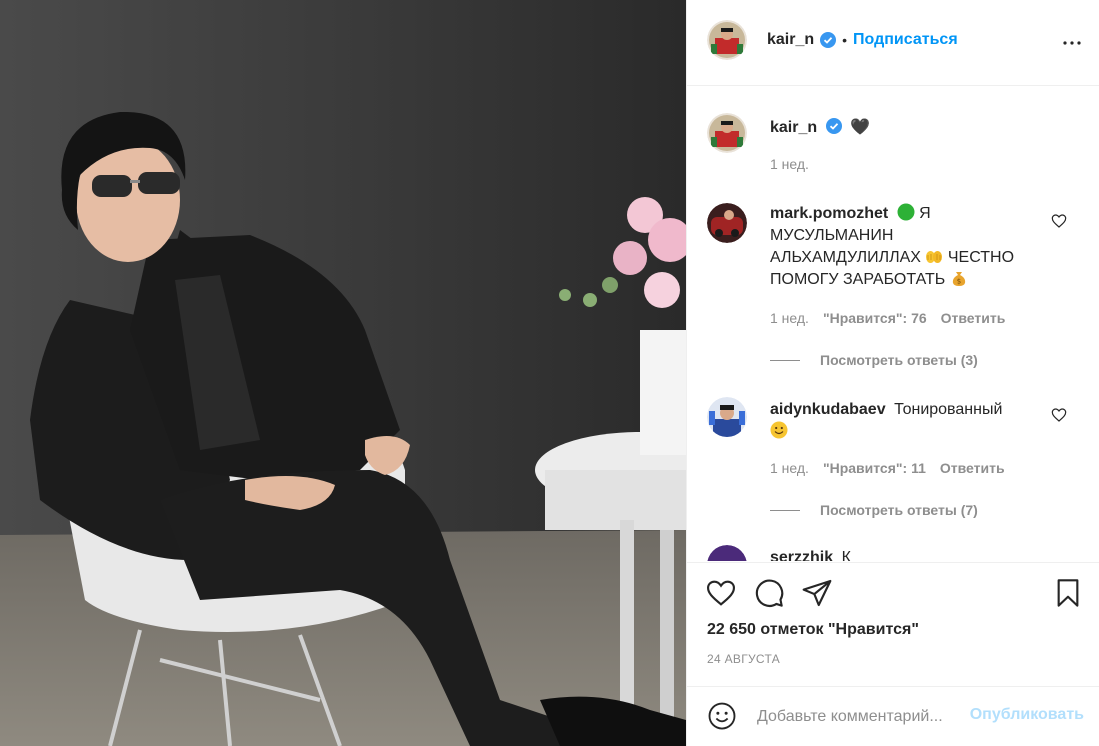  I want to click on comment-username: serzzhik, so click(801, 555).